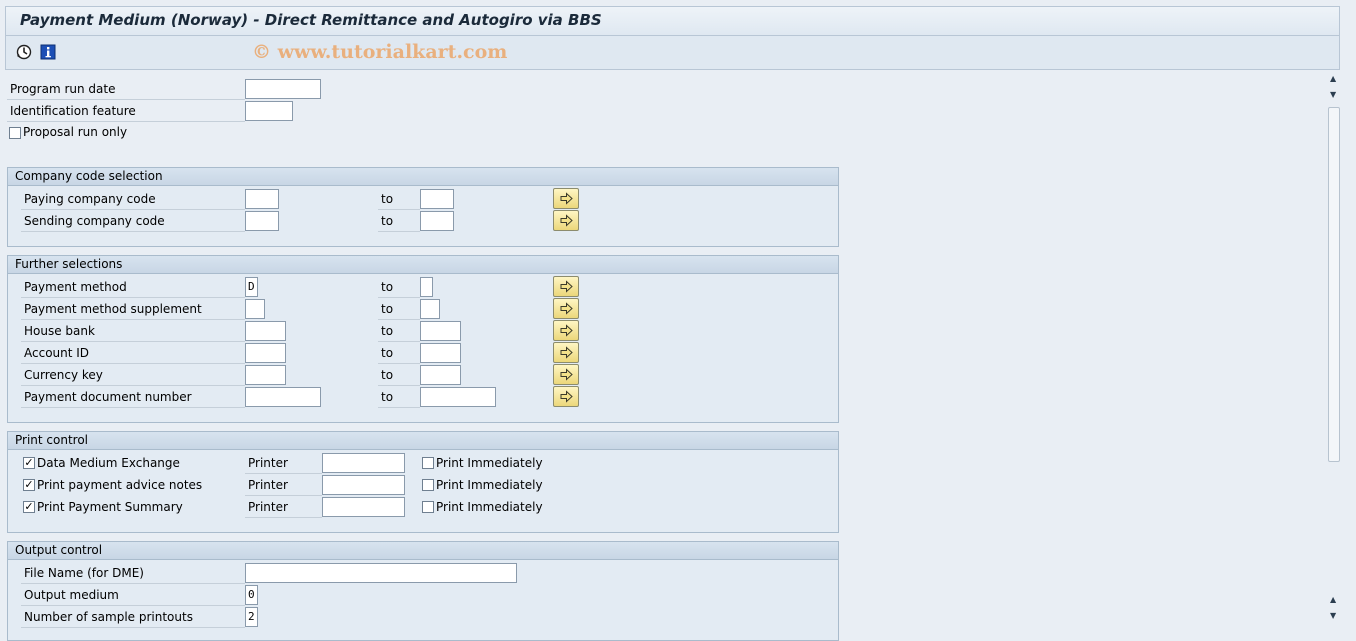 The image size is (1356, 641). Describe the element at coordinates (380, 52) in the screenshot. I see `watermark: © www.tutorialkart.com` at that location.